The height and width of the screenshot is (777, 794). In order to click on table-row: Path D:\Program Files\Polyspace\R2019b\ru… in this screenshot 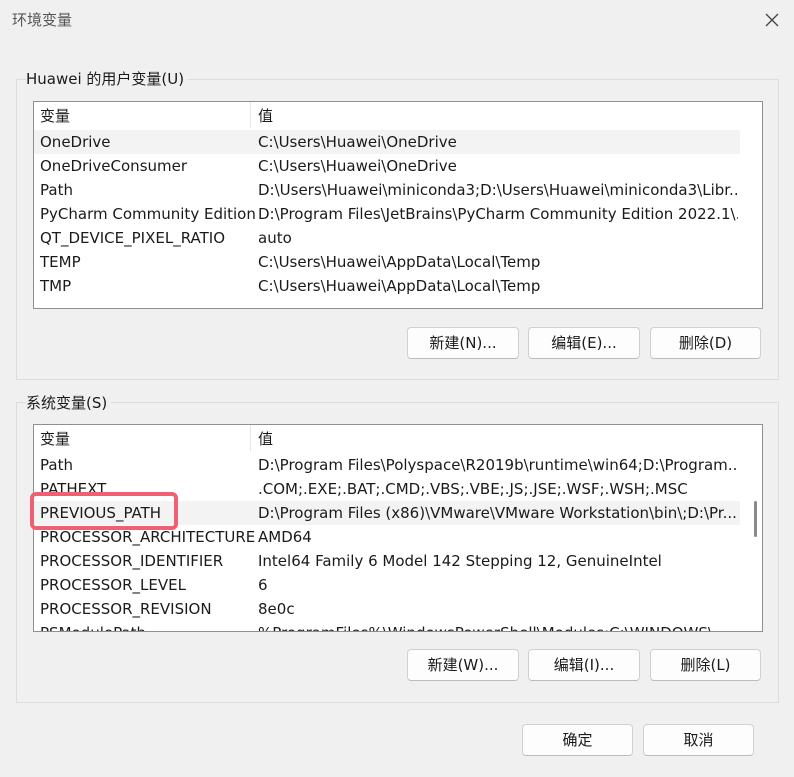, I will do `click(387, 465)`.